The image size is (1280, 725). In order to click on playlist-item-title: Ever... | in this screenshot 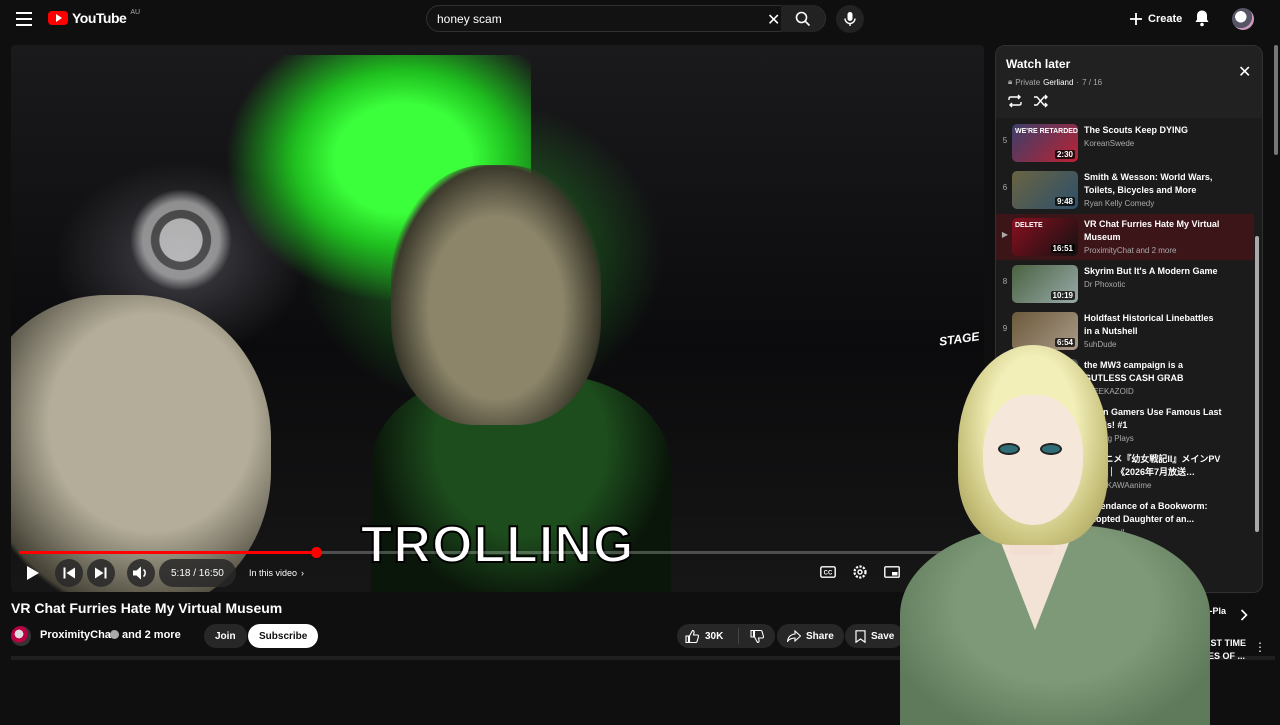, I will do `click(1100, 590)`.